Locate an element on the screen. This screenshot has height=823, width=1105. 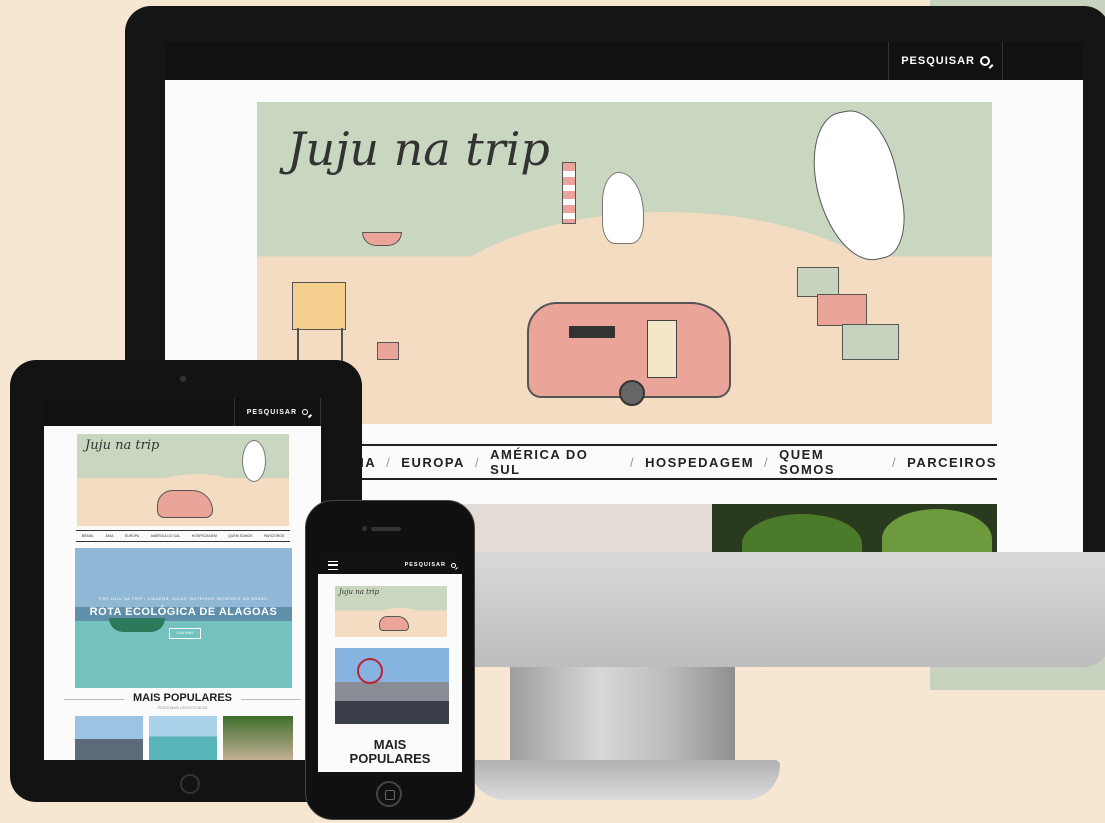
bird-illustration is located at coordinates (254, 461).